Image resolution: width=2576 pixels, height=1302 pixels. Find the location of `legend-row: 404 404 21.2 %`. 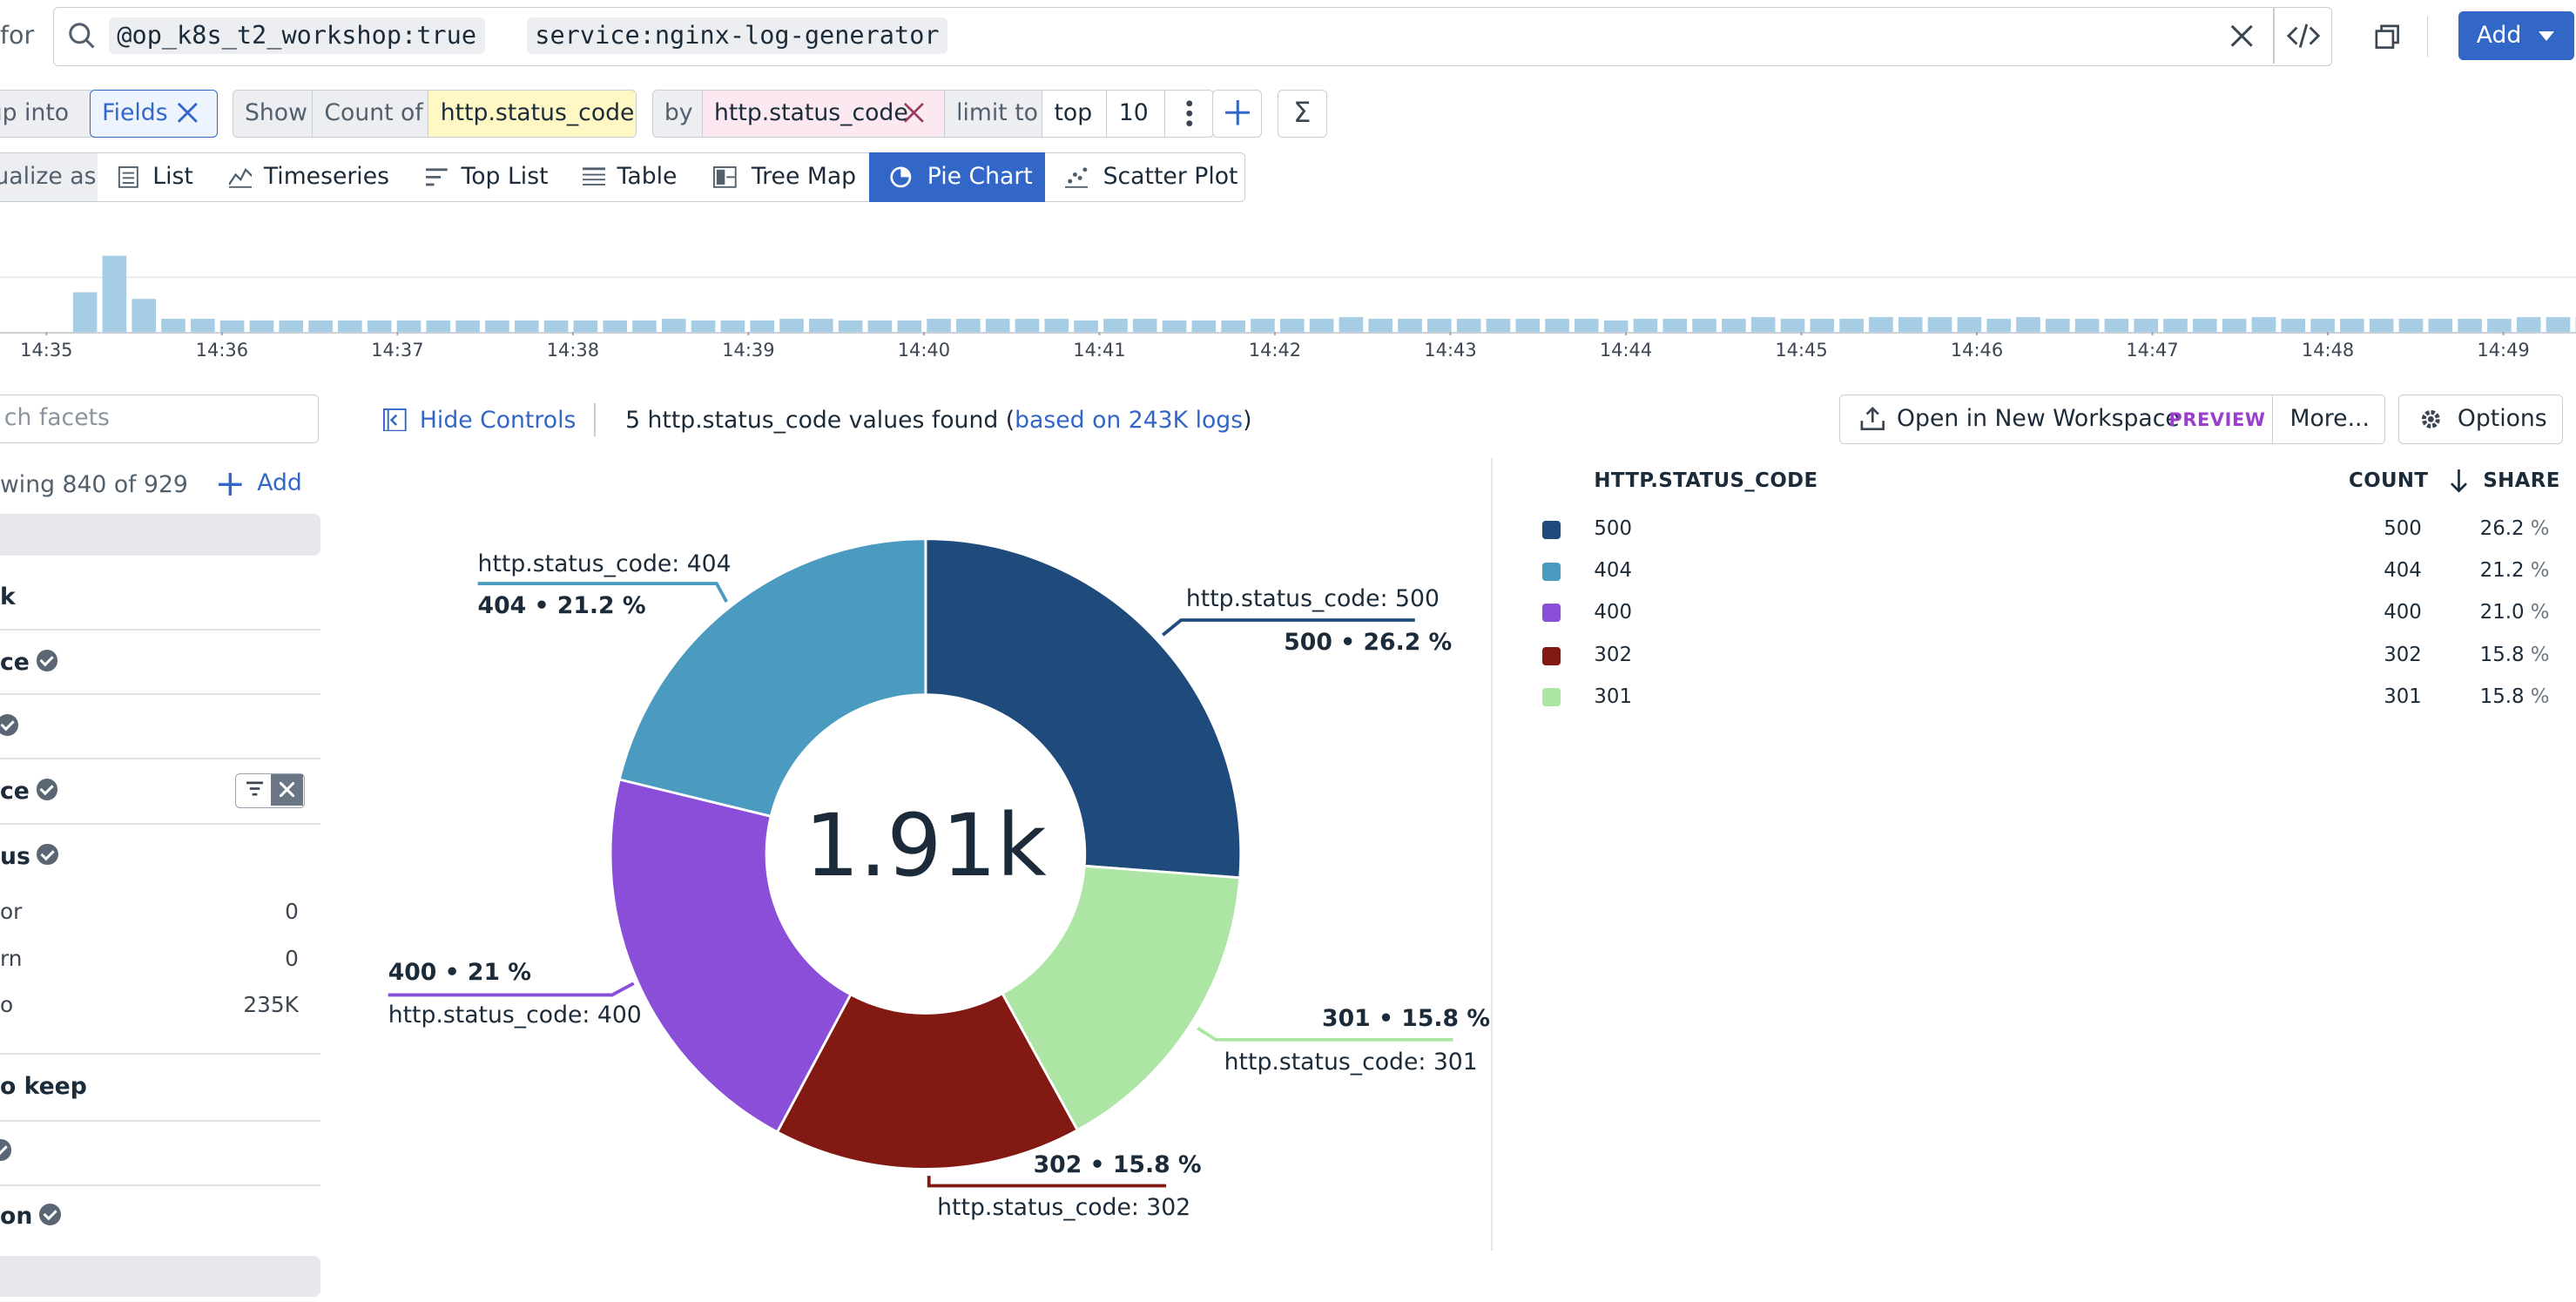

legend-row: 404 404 21.2 % is located at coordinates (2047, 575).